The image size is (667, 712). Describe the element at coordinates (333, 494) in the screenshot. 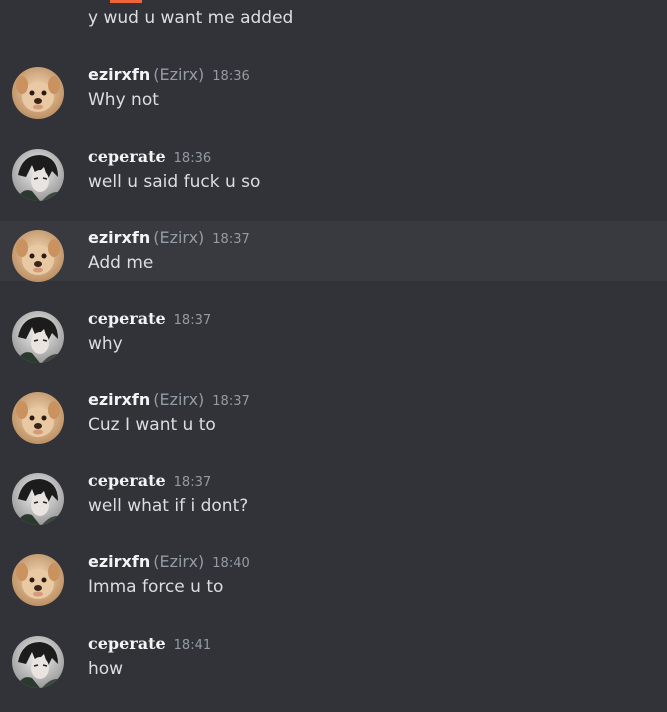

I see `message-item: ceperate 18:37 well what if i dont?` at that location.